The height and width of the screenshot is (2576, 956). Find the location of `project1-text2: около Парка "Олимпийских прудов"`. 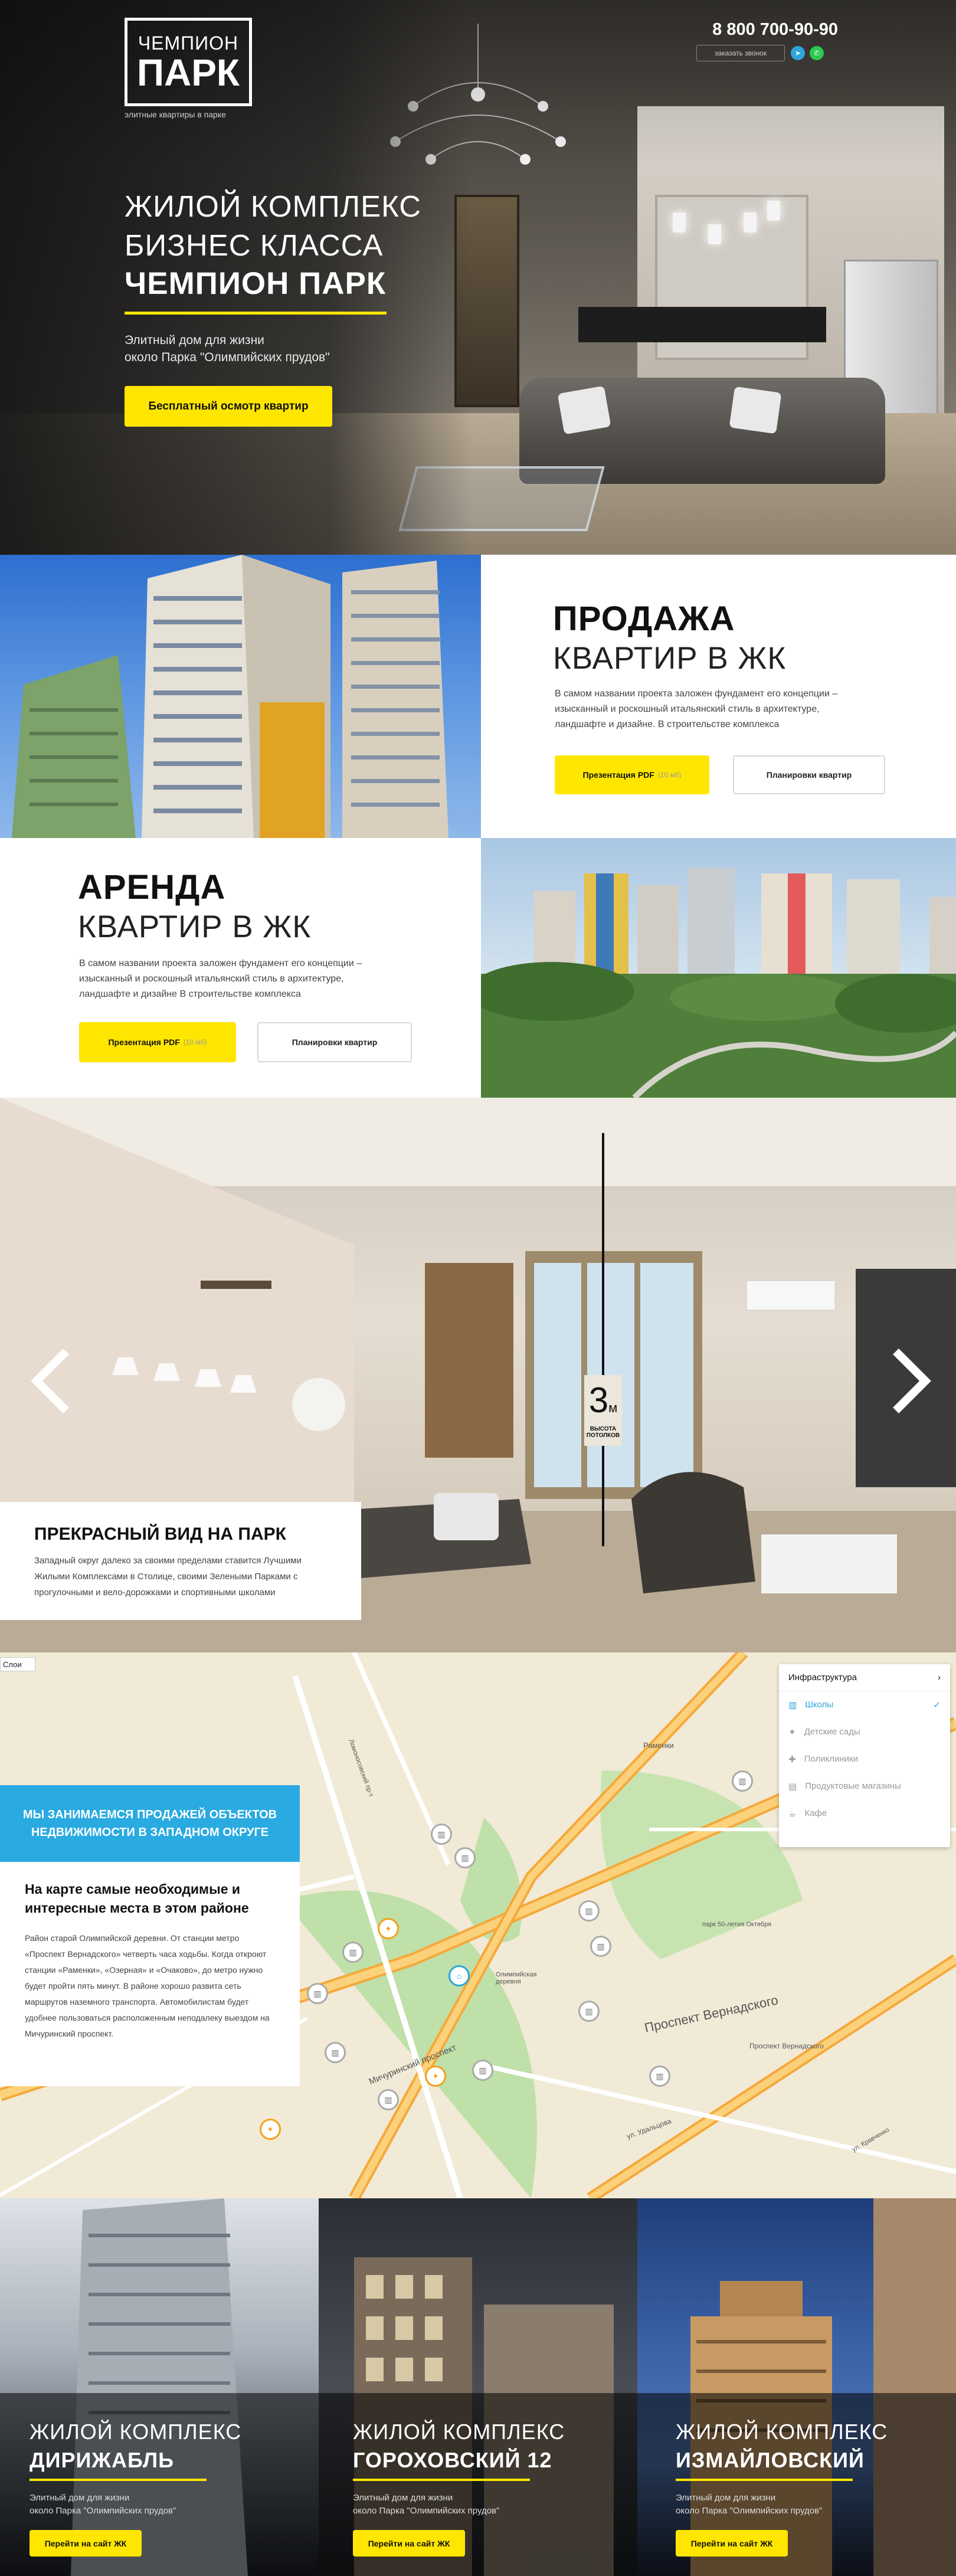

project1-text2: около Парка "Олимпийских прудов" is located at coordinates (103, 2511).